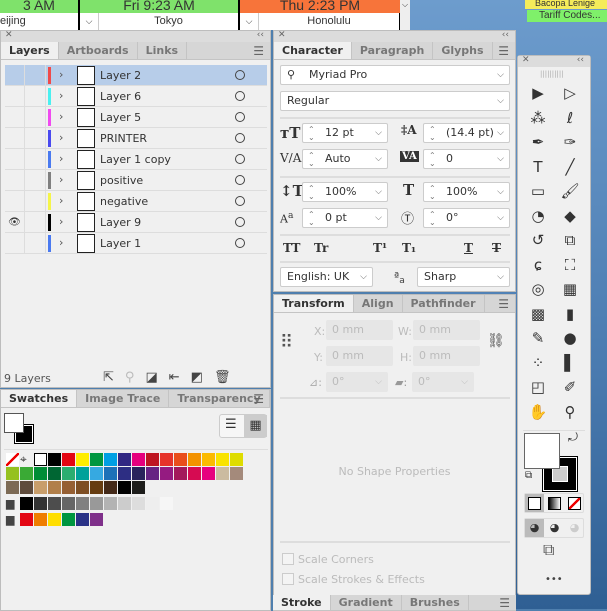 The image size is (607, 611). Describe the element at coordinates (180, 377) in the screenshot. I see `new-sublayer-icon: ⇤` at that location.